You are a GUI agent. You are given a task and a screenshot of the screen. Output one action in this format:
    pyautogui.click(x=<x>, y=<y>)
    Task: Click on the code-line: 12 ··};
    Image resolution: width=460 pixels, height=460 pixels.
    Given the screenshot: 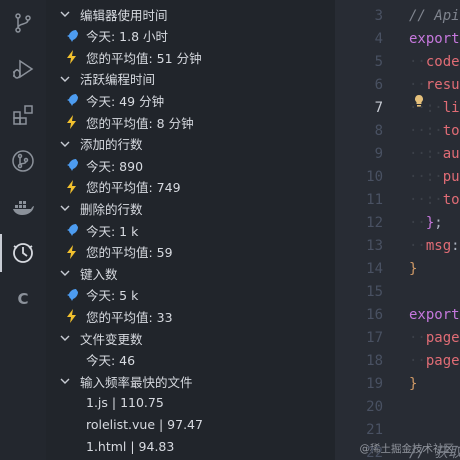 What is the action you would take?
    pyautogui.click(x=397, y=223)
    